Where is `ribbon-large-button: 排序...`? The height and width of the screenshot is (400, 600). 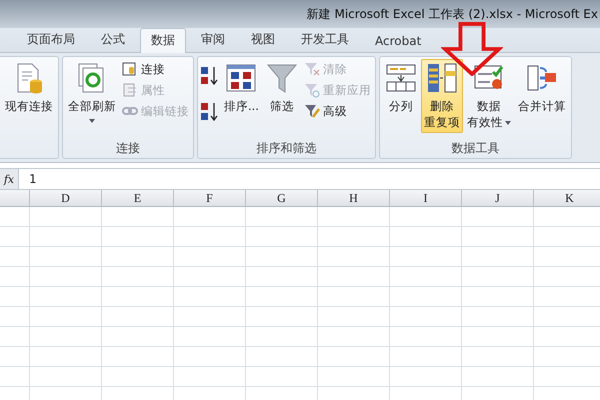 ribbon-large-button: 排序... is located at coordinates (241, 88).